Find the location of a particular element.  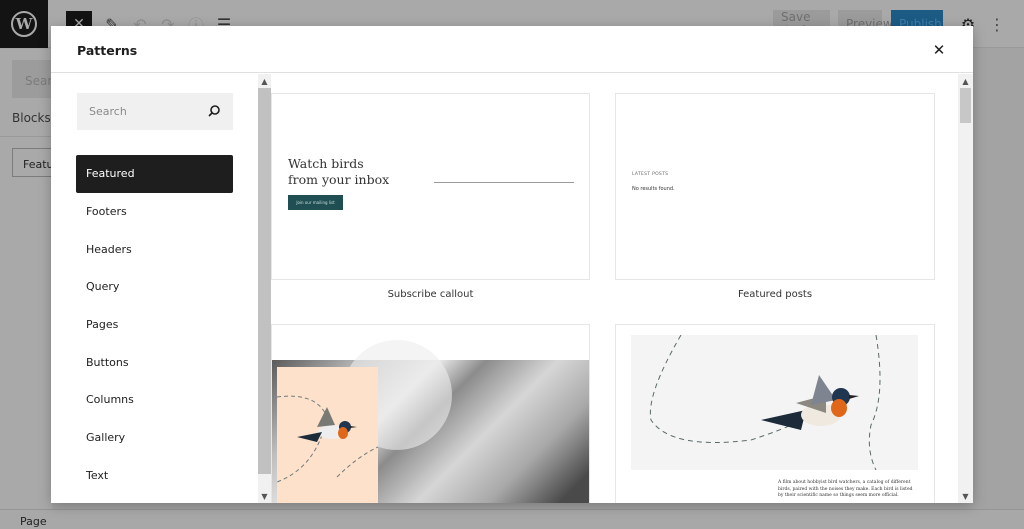

inserter-divider is located at coordinates (26, 136).